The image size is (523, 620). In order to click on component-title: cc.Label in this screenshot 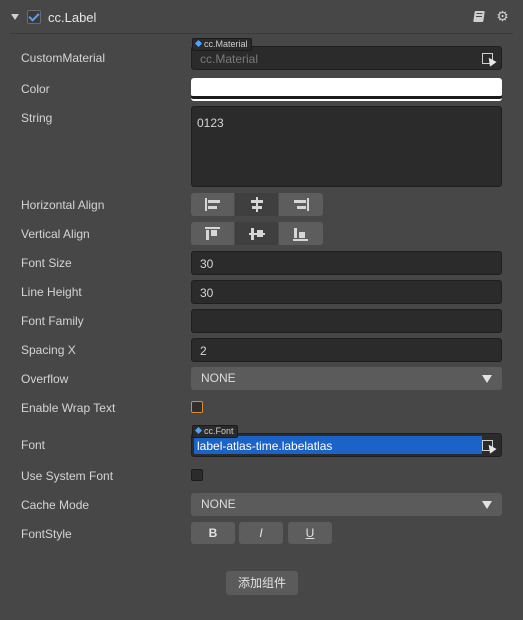, I will do `click(72, 17)`.